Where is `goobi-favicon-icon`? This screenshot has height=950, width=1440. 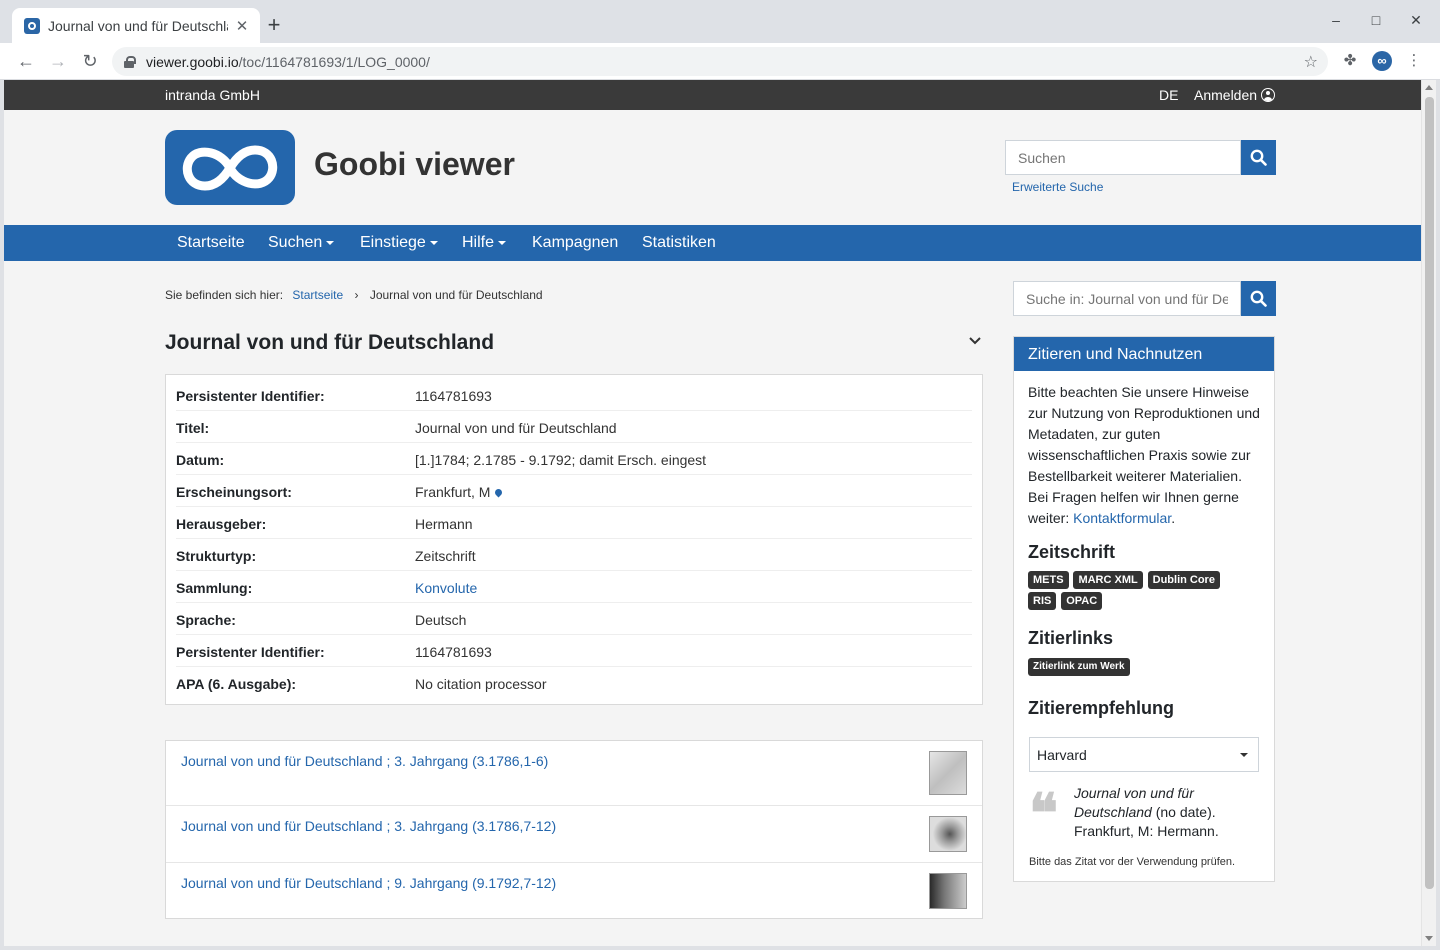
goobi-favicon-icon is located at coordinates (32, 25).